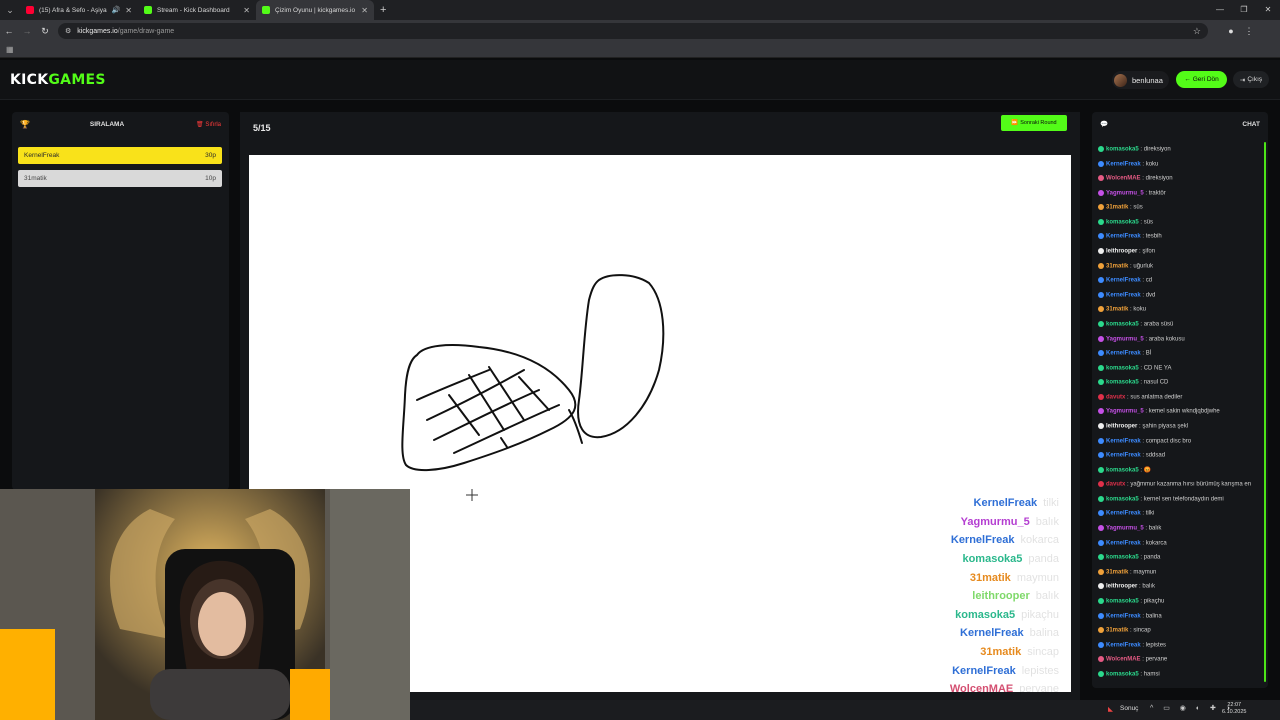  I want to click on chat-text: maymun, so click(1145, 572).